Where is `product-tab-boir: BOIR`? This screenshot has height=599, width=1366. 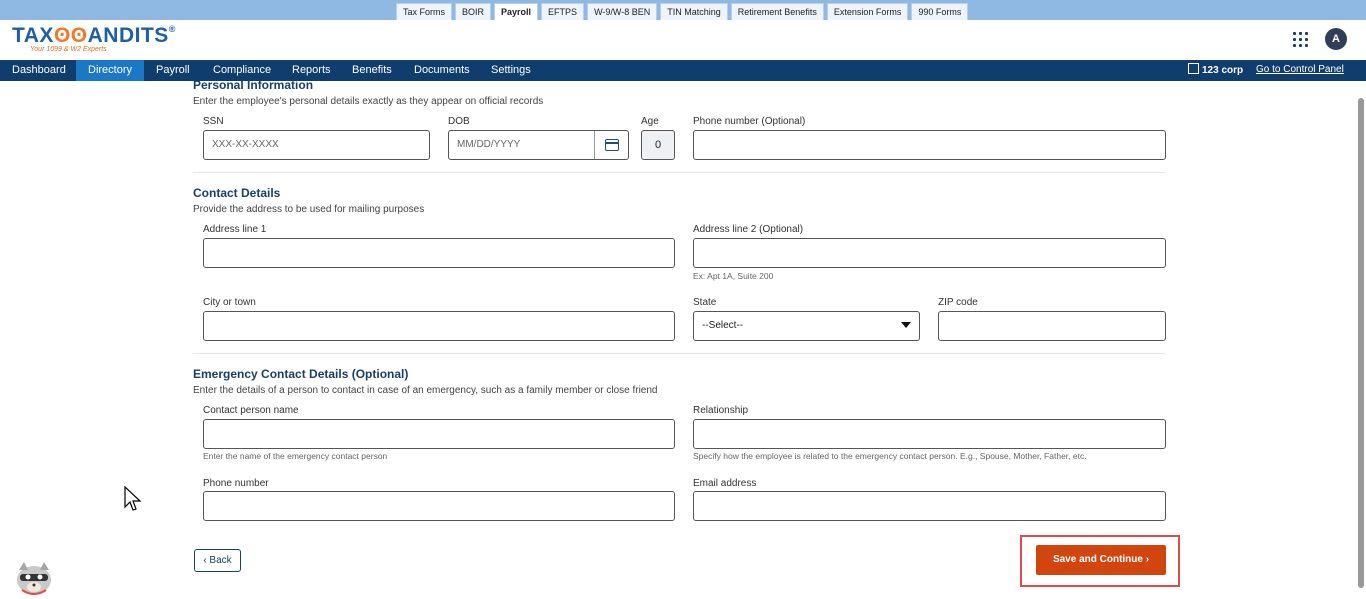
product-tab-boir: BOIR is located at coordinates (473, 11).